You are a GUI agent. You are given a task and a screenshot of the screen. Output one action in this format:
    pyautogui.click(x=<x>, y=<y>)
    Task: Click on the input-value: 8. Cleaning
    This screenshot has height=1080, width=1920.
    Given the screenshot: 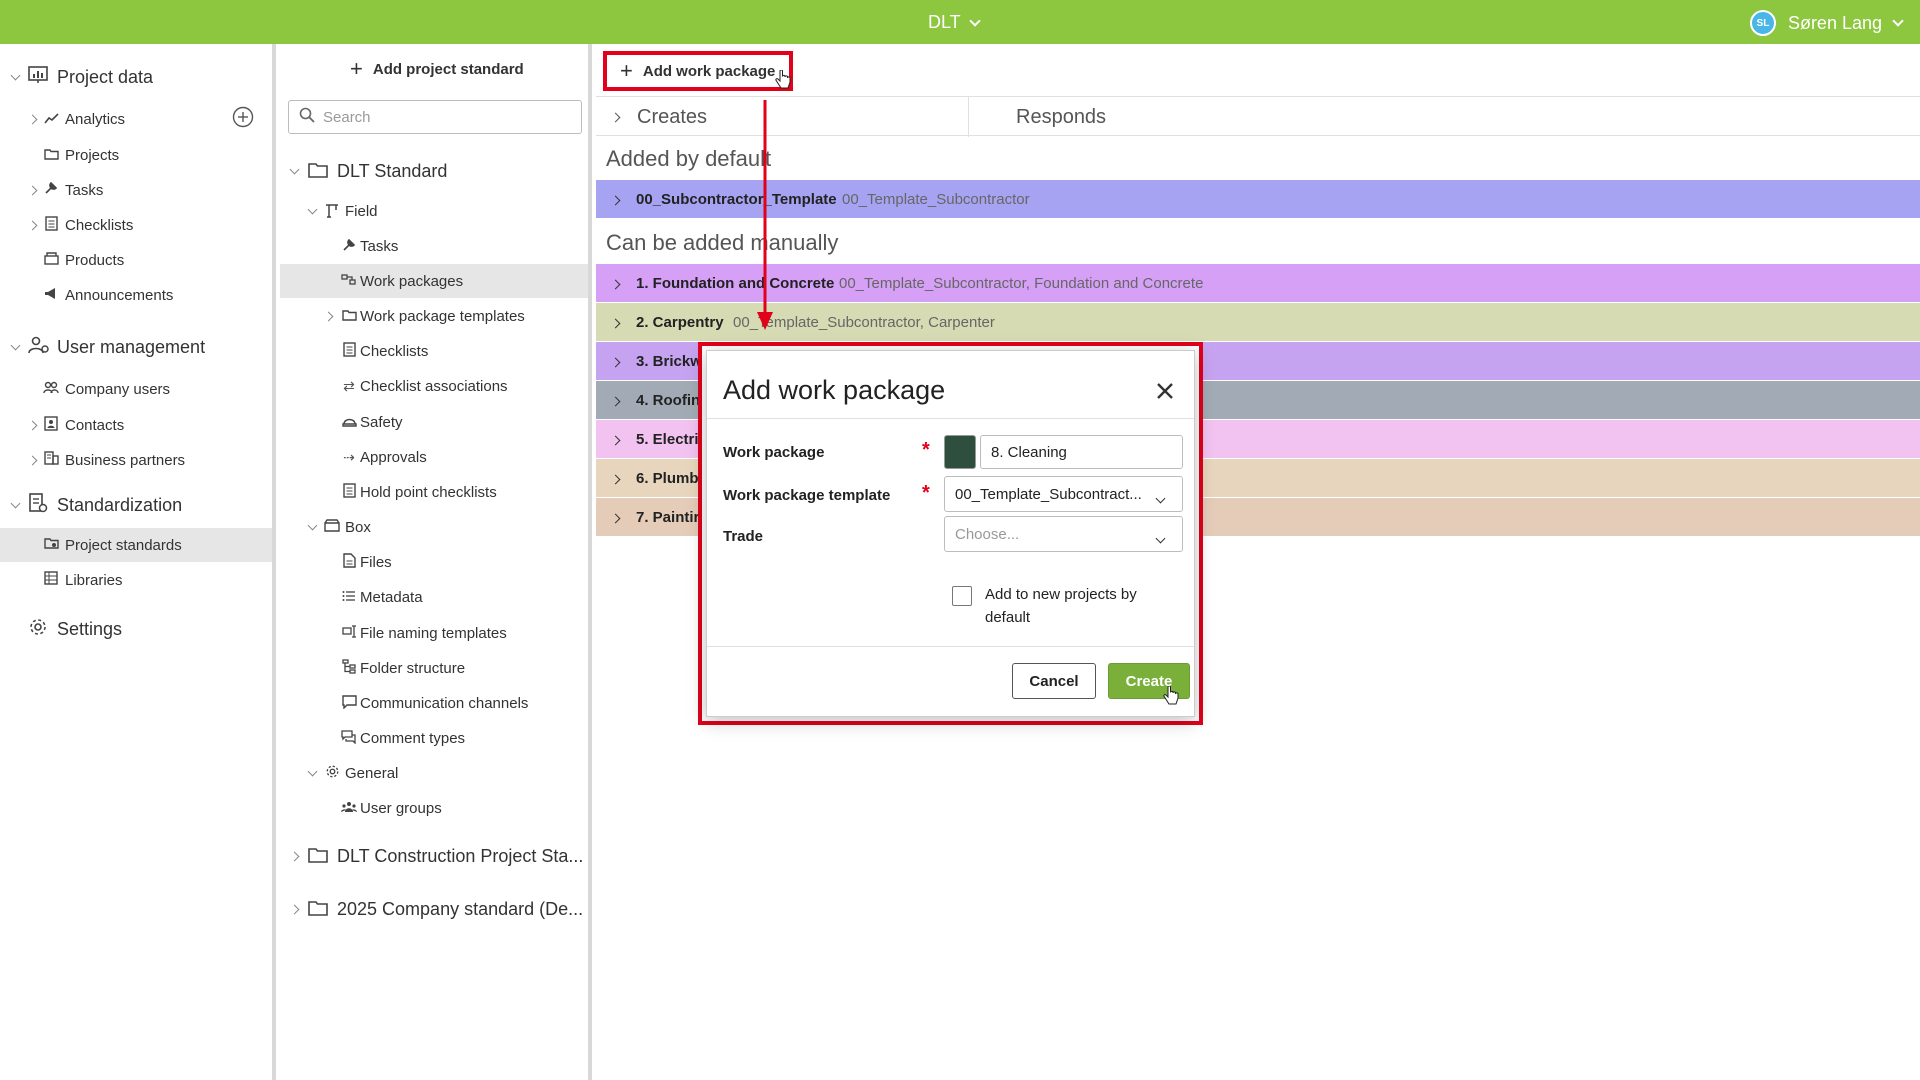 What is the action you would take?
    pyautogui.click(x=1029, y=452)
    